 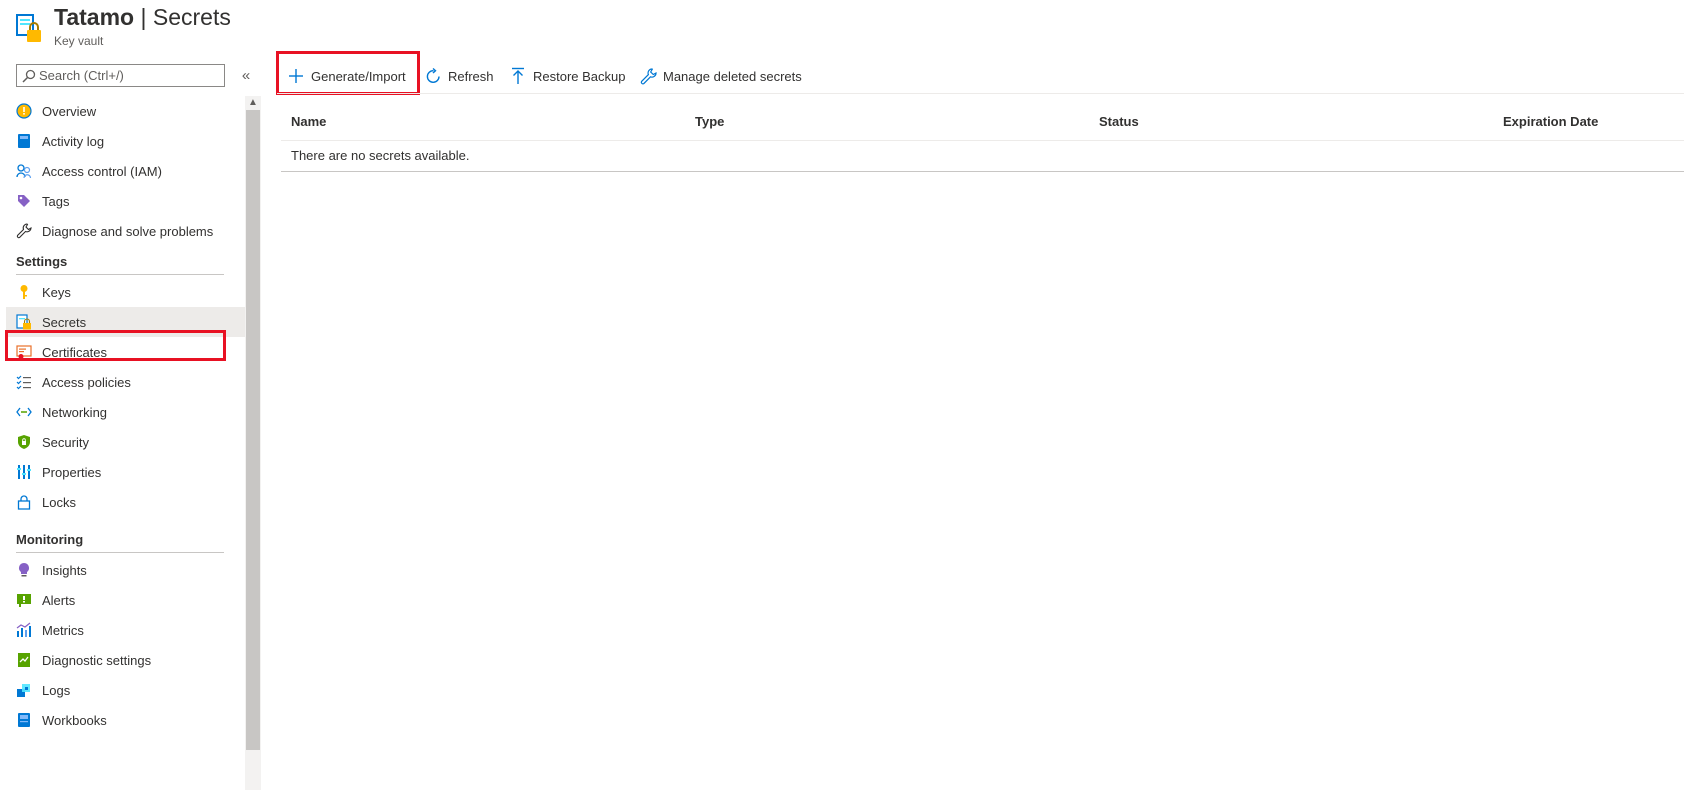 I want to click on refresh-label: Refresh, so click(x=471, y=76).